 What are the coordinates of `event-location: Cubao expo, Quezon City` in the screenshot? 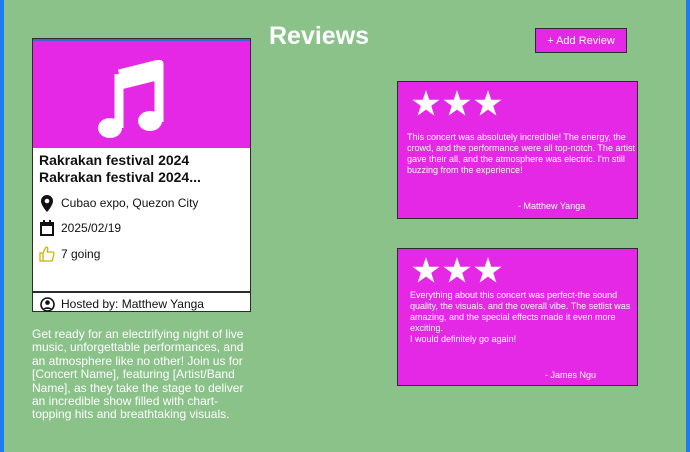 It's located at (118, 203).